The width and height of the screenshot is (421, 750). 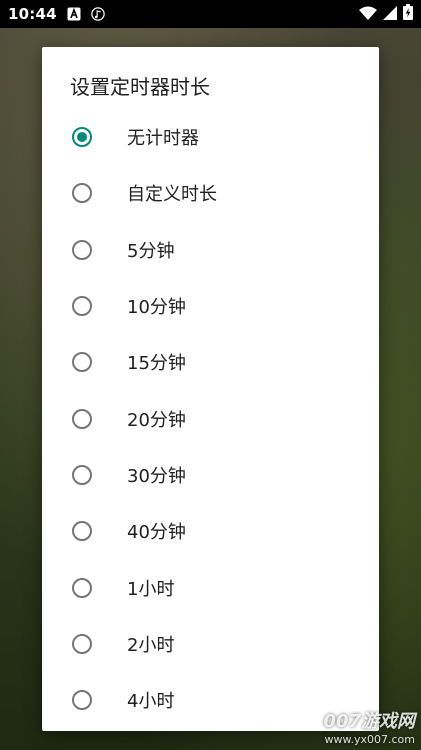 I want to click on status-right-icons, so click(x=386, y=14).